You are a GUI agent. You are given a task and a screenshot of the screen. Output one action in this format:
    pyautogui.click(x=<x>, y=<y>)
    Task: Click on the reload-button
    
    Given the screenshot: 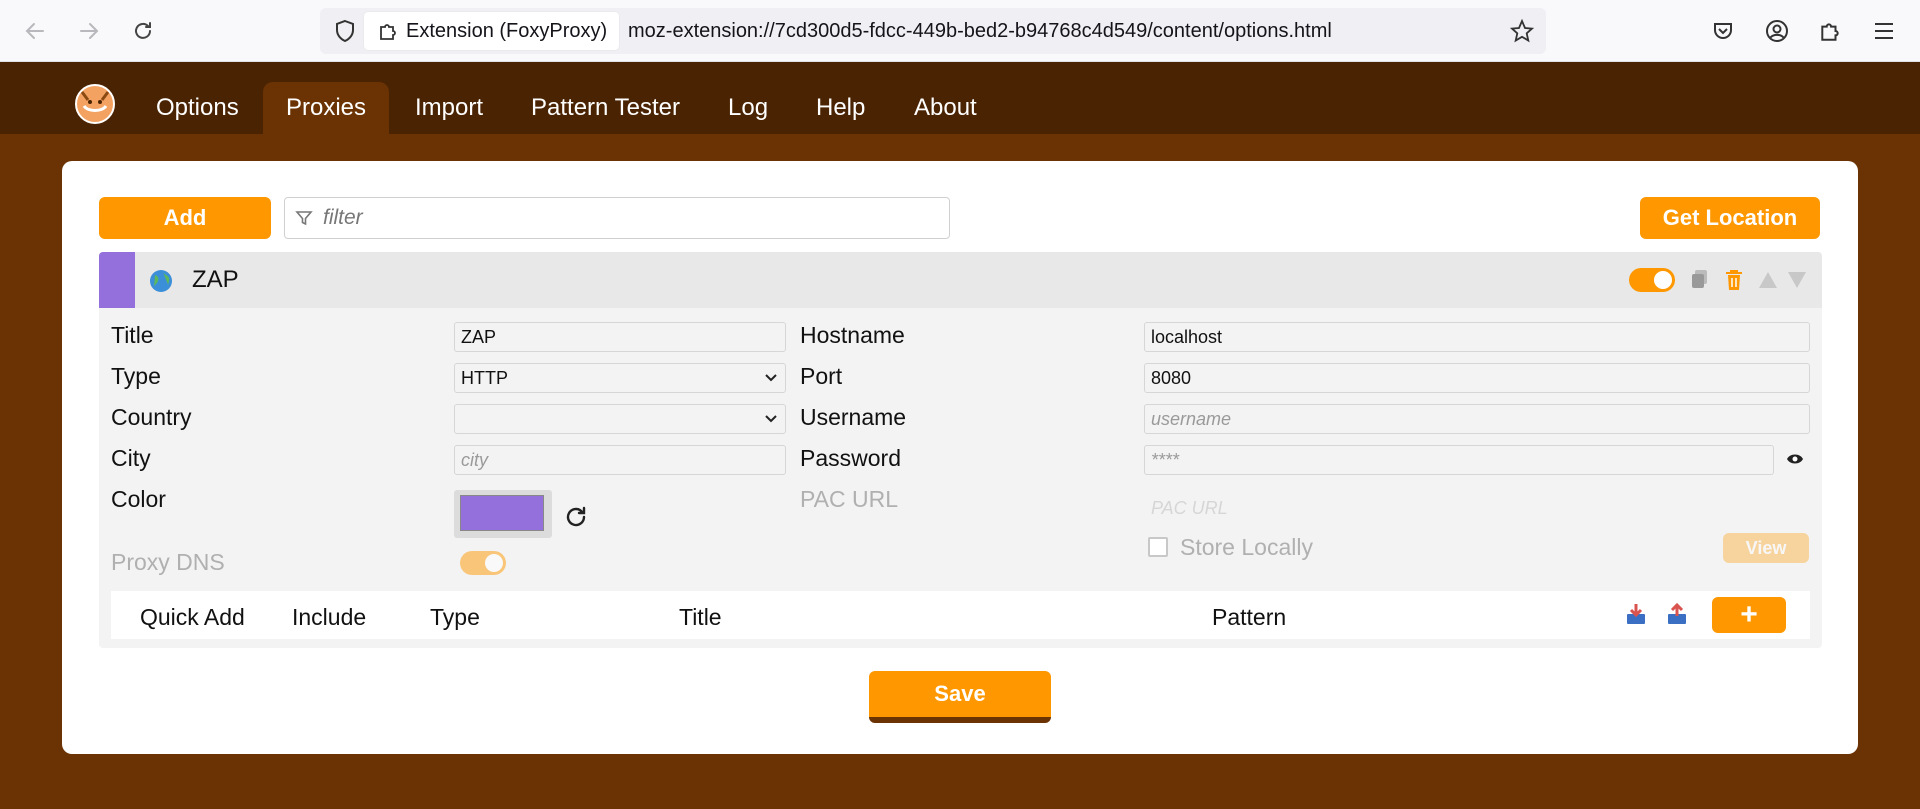 What is the action you would take?
    pyautogui.click(x=143, y=31)
    